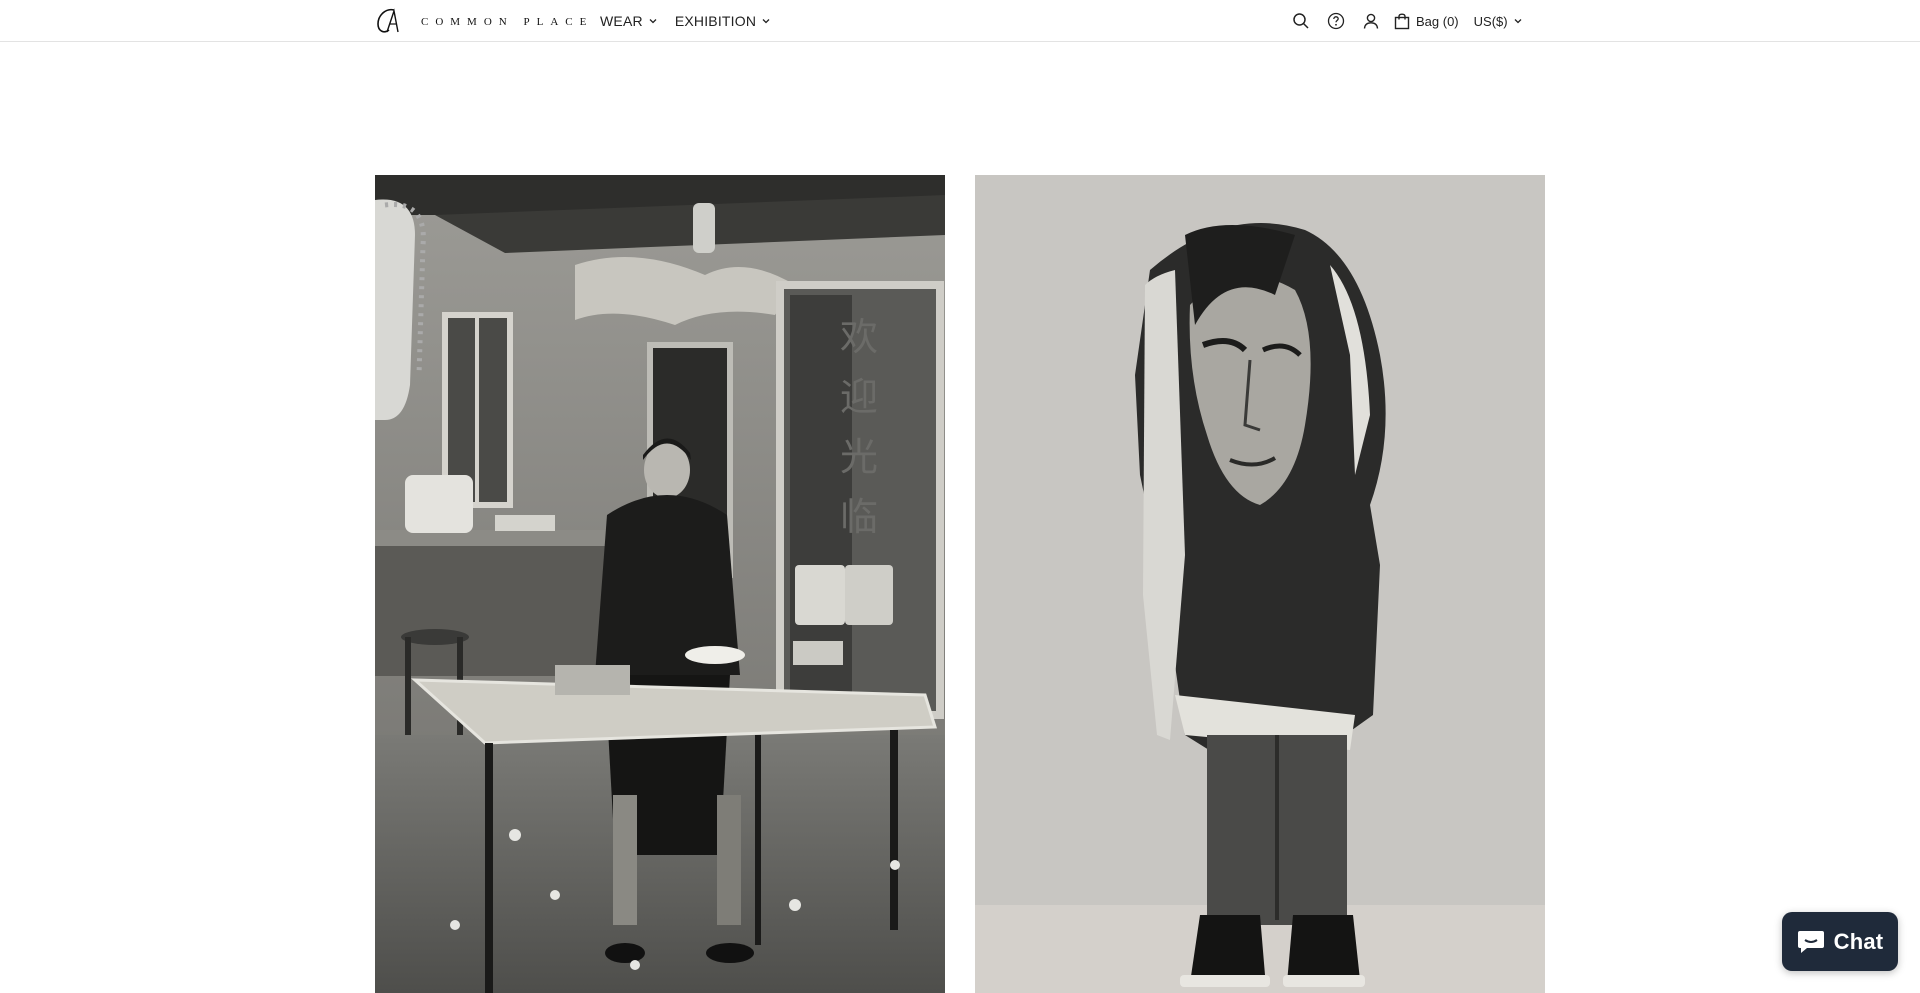 This screenshot has width=1920, height=993. I want to click on bag-label: Bag (0), so click(1437, 21).